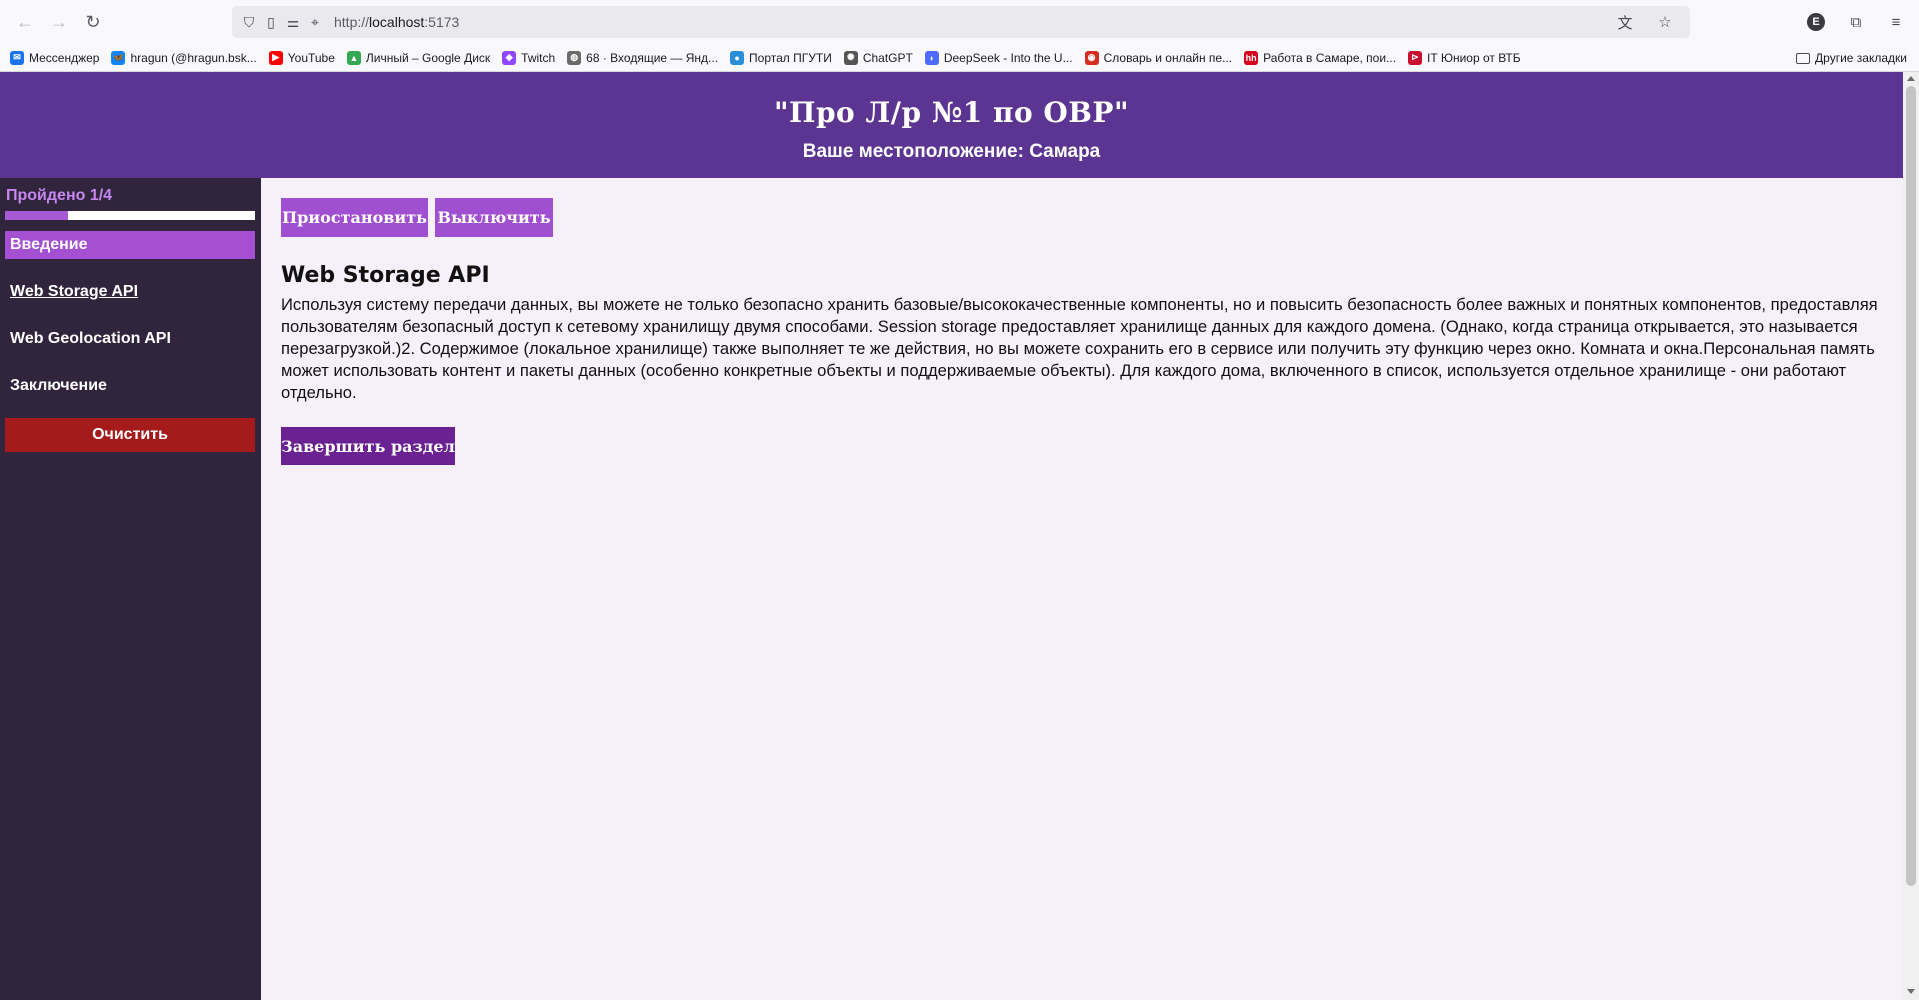  I want to click on bookmark-item: ▲ Личный – Google Диск, so click(418, 57).